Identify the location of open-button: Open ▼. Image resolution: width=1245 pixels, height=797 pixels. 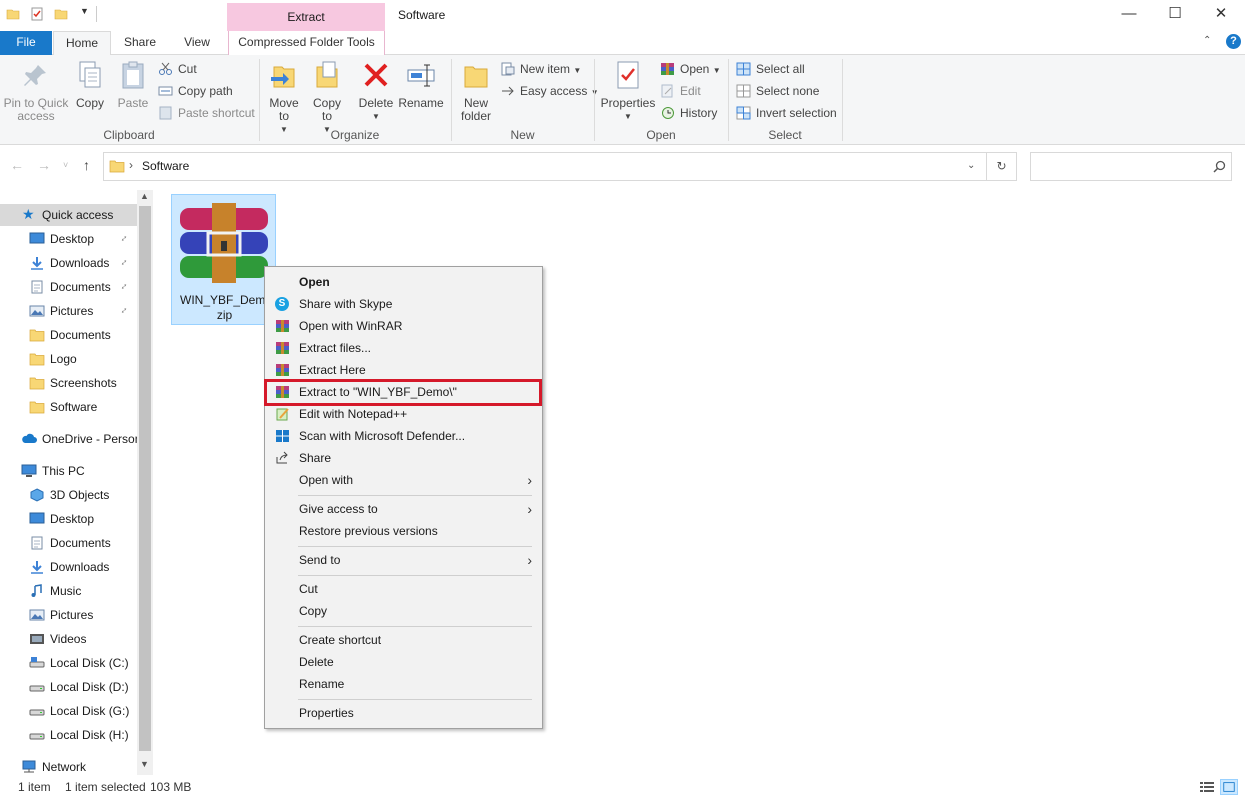
(690, 69).